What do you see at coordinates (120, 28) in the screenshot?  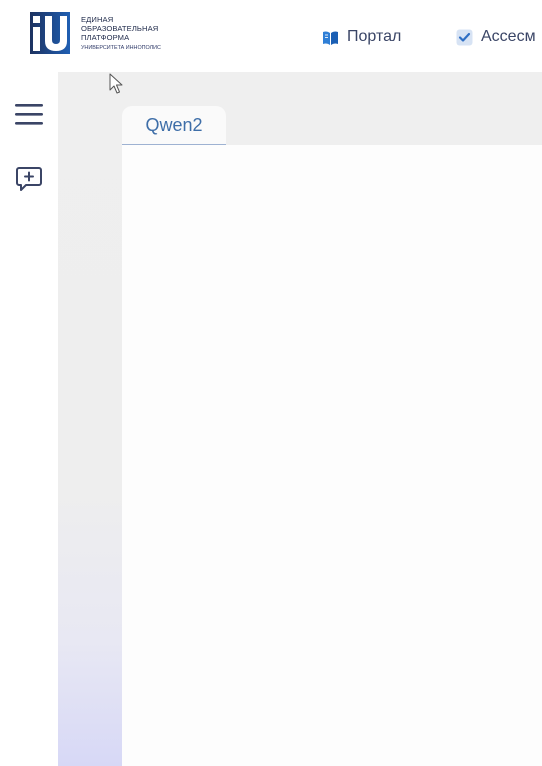 I see `logo-line-2: ОБРАЗОВАТЕЛЬНАЯ` at bounding box center [120, 28].